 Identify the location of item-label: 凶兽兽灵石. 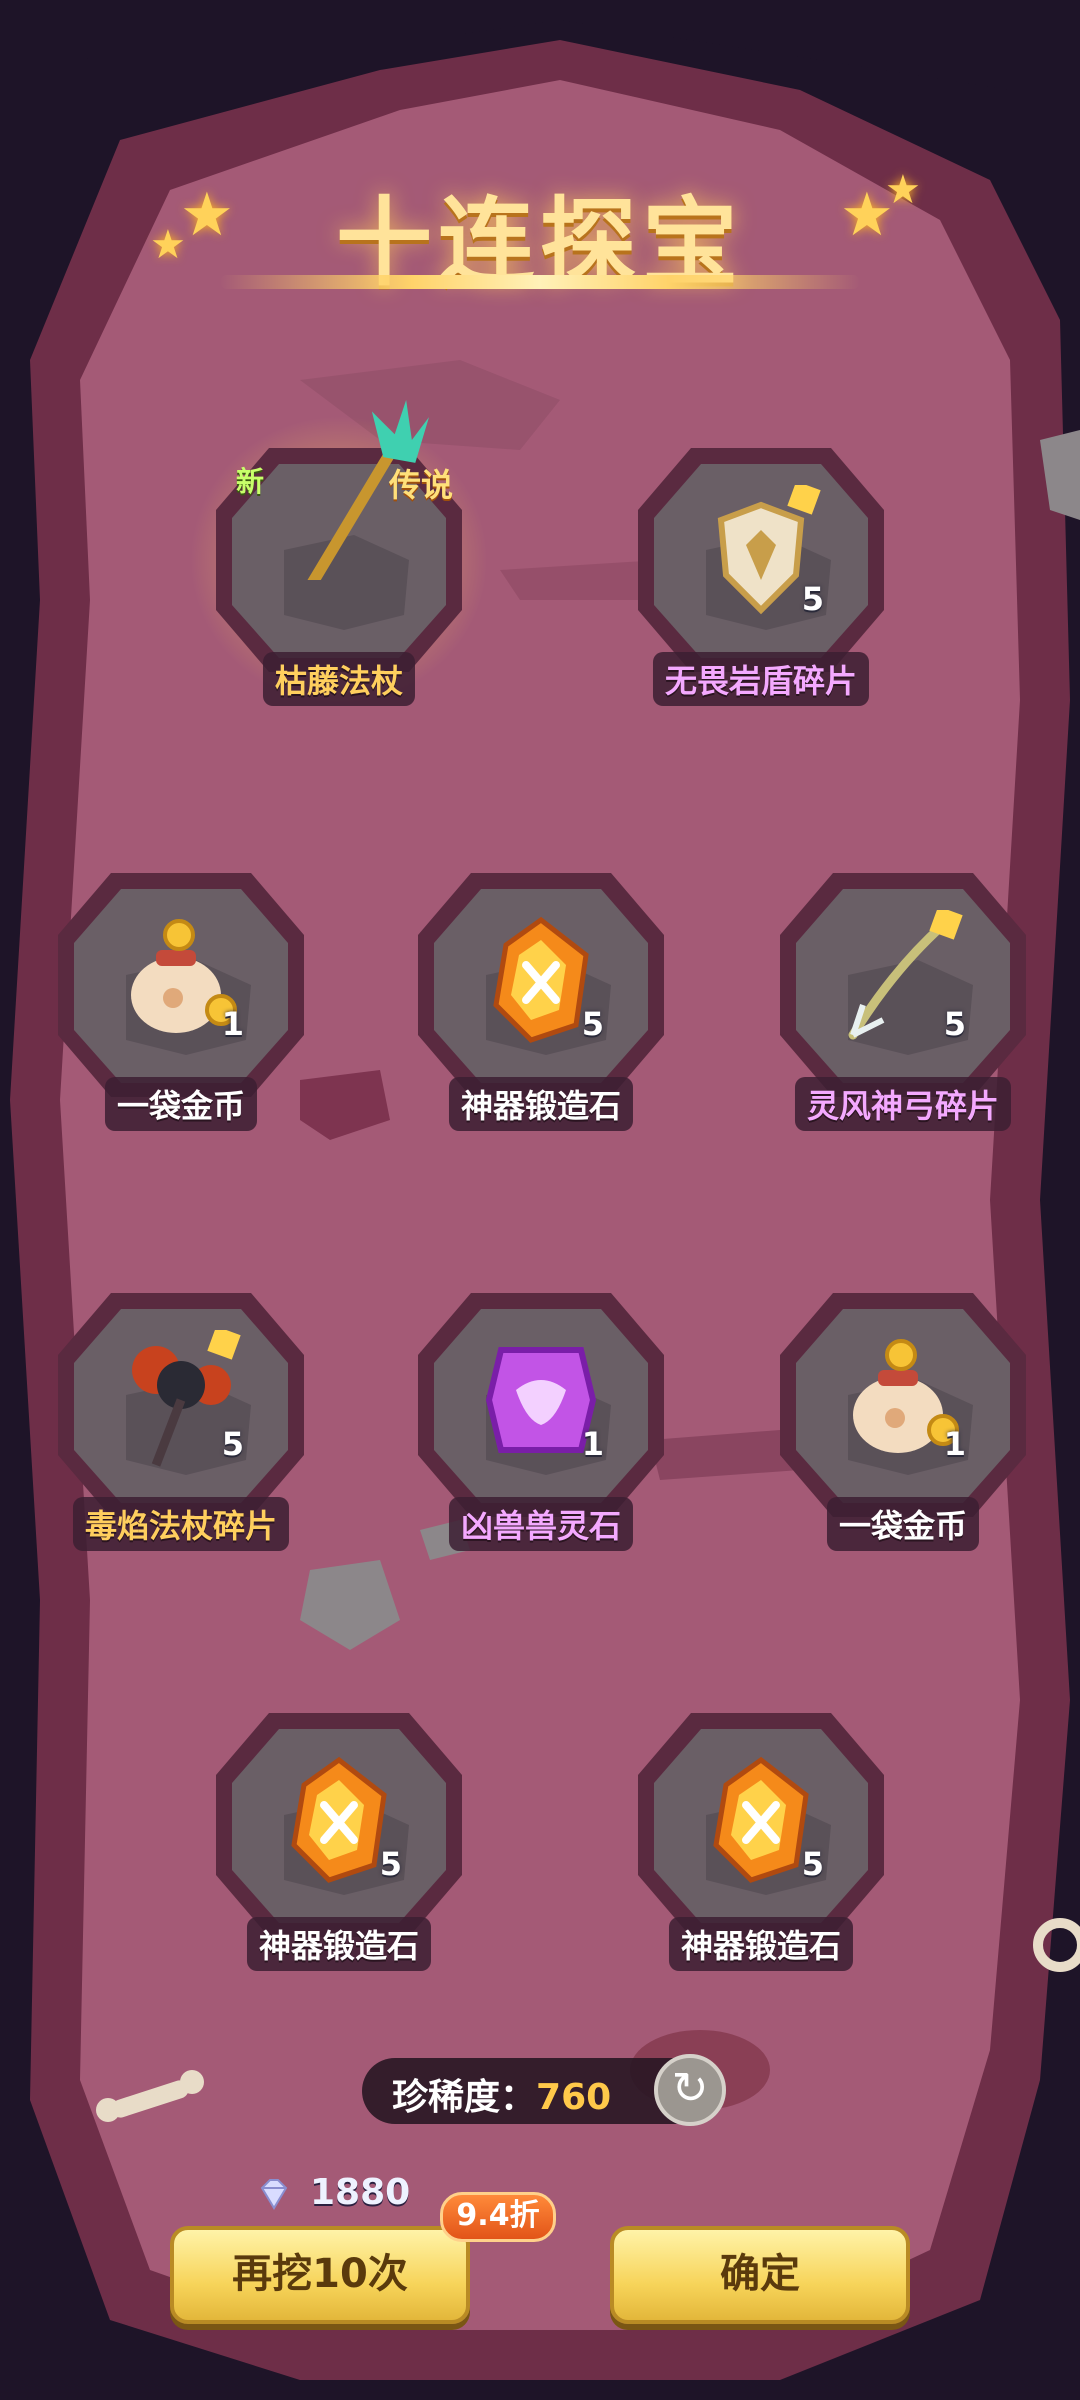
(541, 1524).